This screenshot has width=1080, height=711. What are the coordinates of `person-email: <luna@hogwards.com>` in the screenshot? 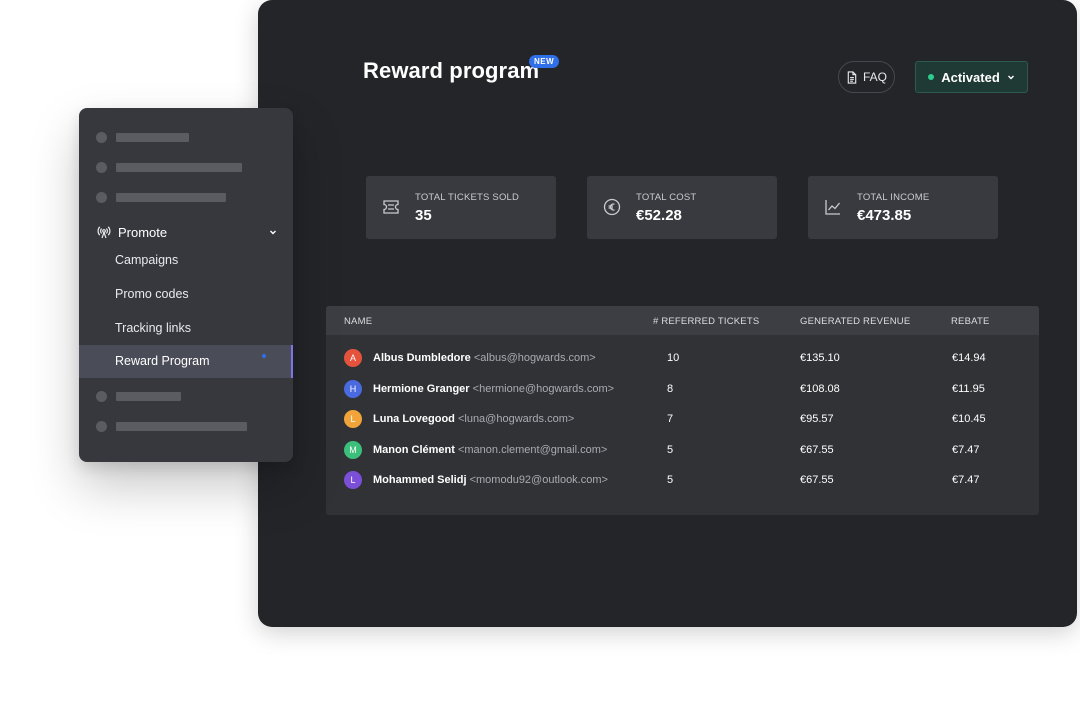 It's located at (516, 419).